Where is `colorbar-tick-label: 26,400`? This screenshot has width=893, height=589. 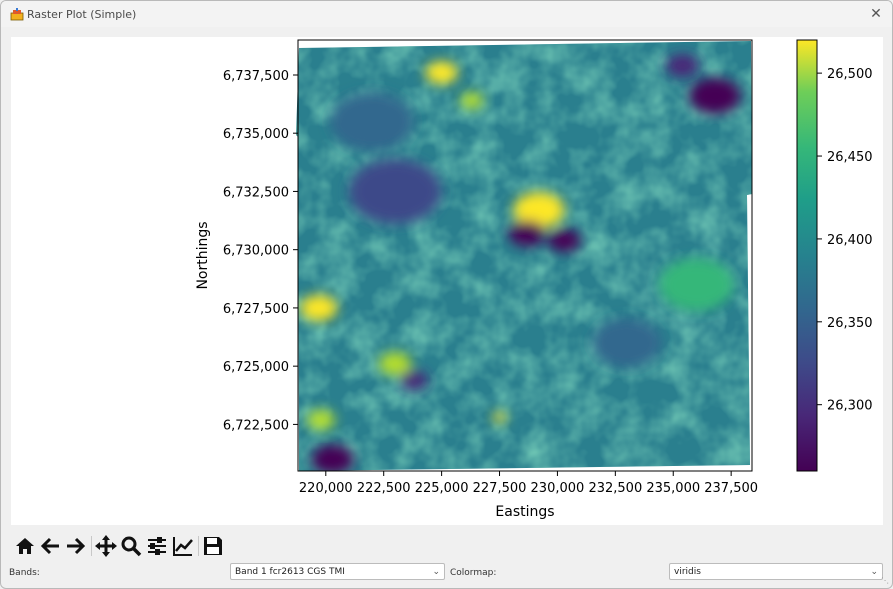 colorbar-tick-label: 26,400 is located at coordinates (850, 240).